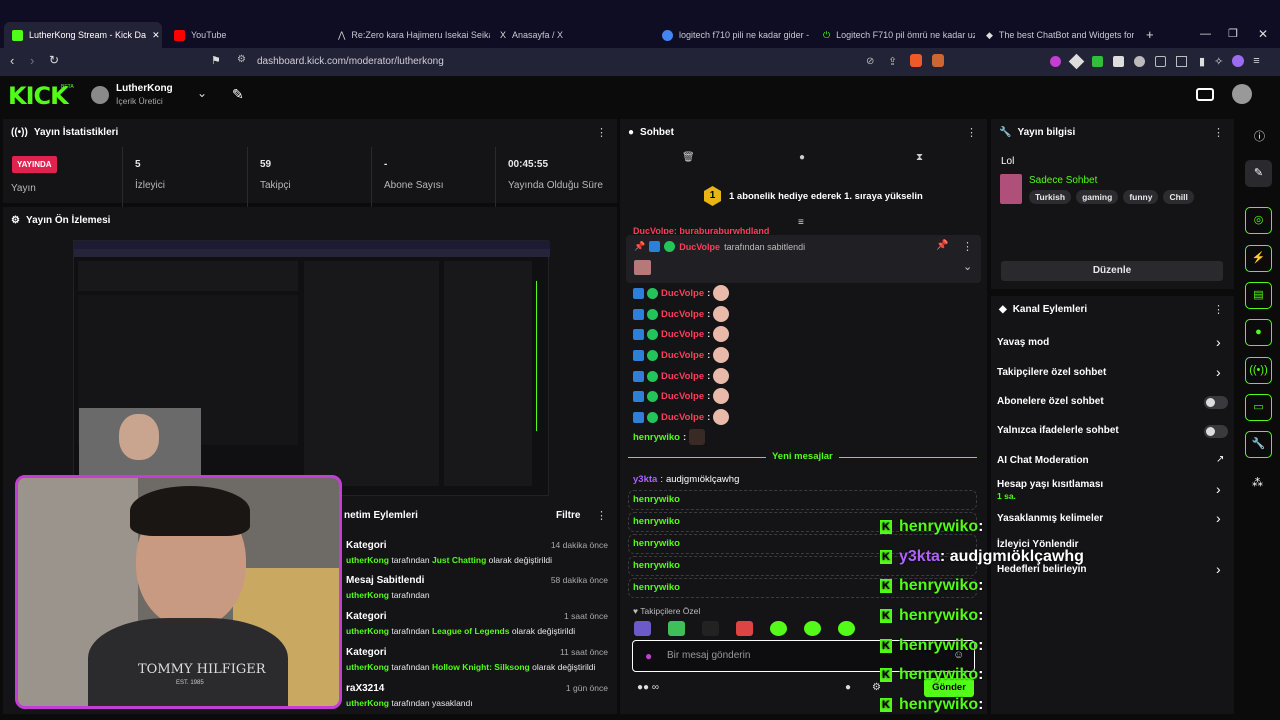  What do you see at coordinates (1023, 342) in the screenshot?
I see `action-slow-mode: Yavaş mod` at bounding box center [1023, 342].